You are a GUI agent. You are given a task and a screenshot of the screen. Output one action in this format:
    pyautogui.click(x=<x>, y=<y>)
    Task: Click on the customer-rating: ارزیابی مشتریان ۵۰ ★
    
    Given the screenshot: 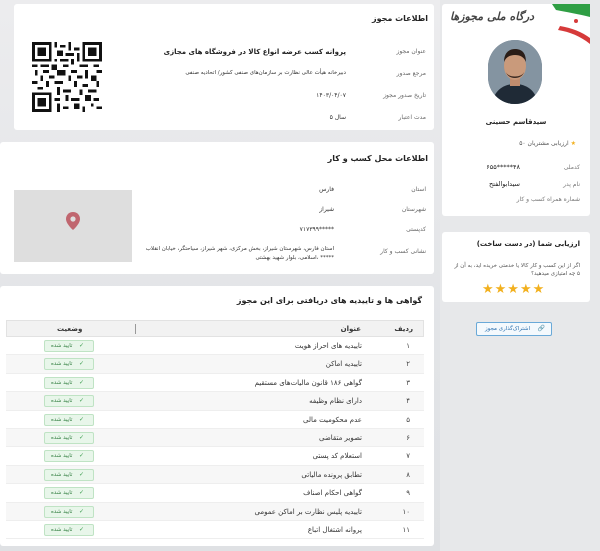 What is the action you would take?
    pyautogui.click(x=547, y=143)
    